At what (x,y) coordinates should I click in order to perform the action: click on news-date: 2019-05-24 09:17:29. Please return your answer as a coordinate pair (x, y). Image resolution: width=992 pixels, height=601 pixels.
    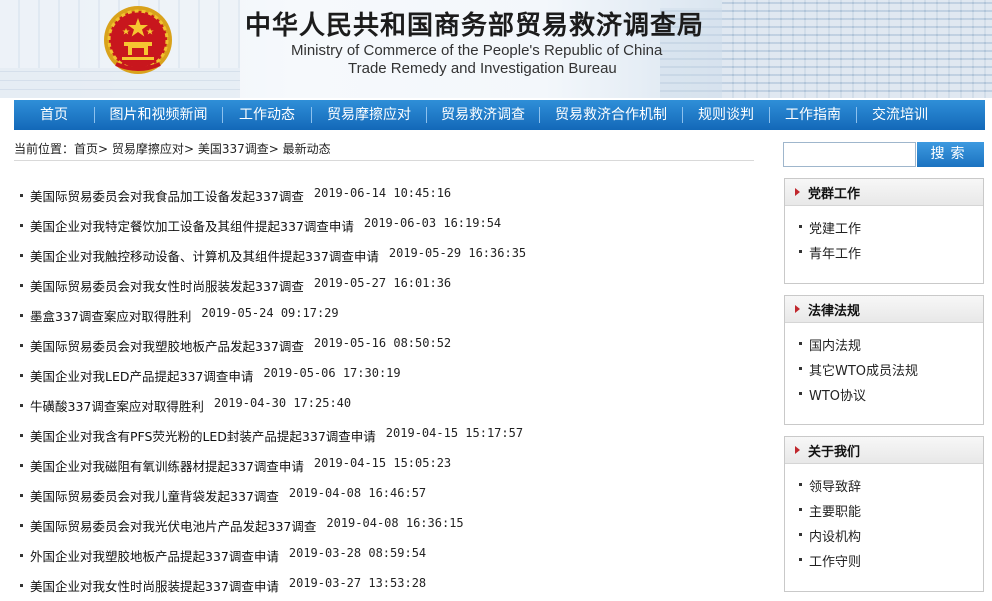
    Looking at the image, I should click on (270, 313).